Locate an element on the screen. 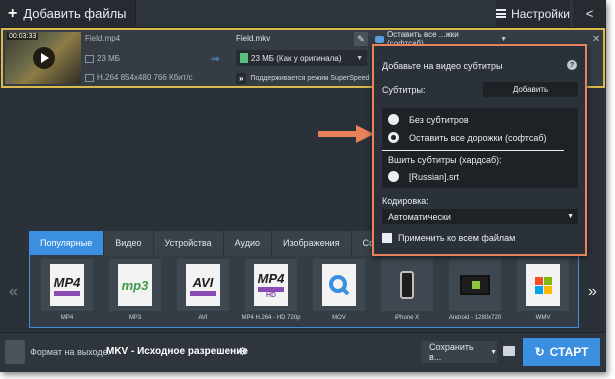 The width and height of the screenshot is (615, 379). help-icon: ? is located at coordinates (572, 65).